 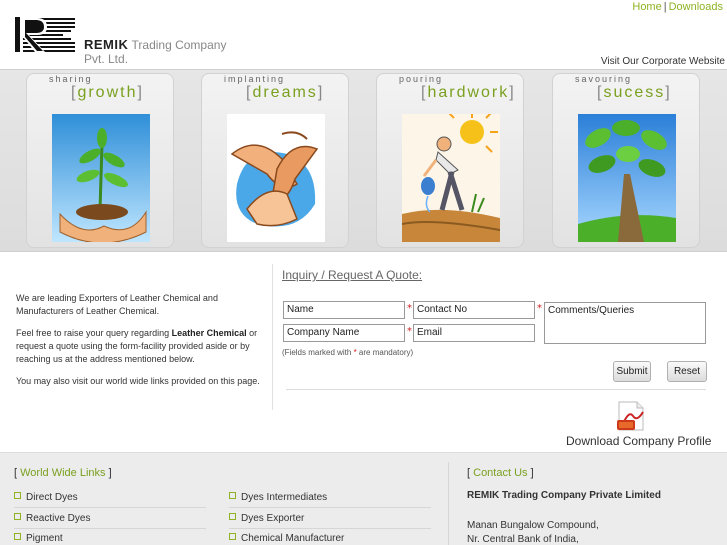 I want to click on contact-company-name: REMIK Trading Company Private Limited, so click(x=564, y=495).